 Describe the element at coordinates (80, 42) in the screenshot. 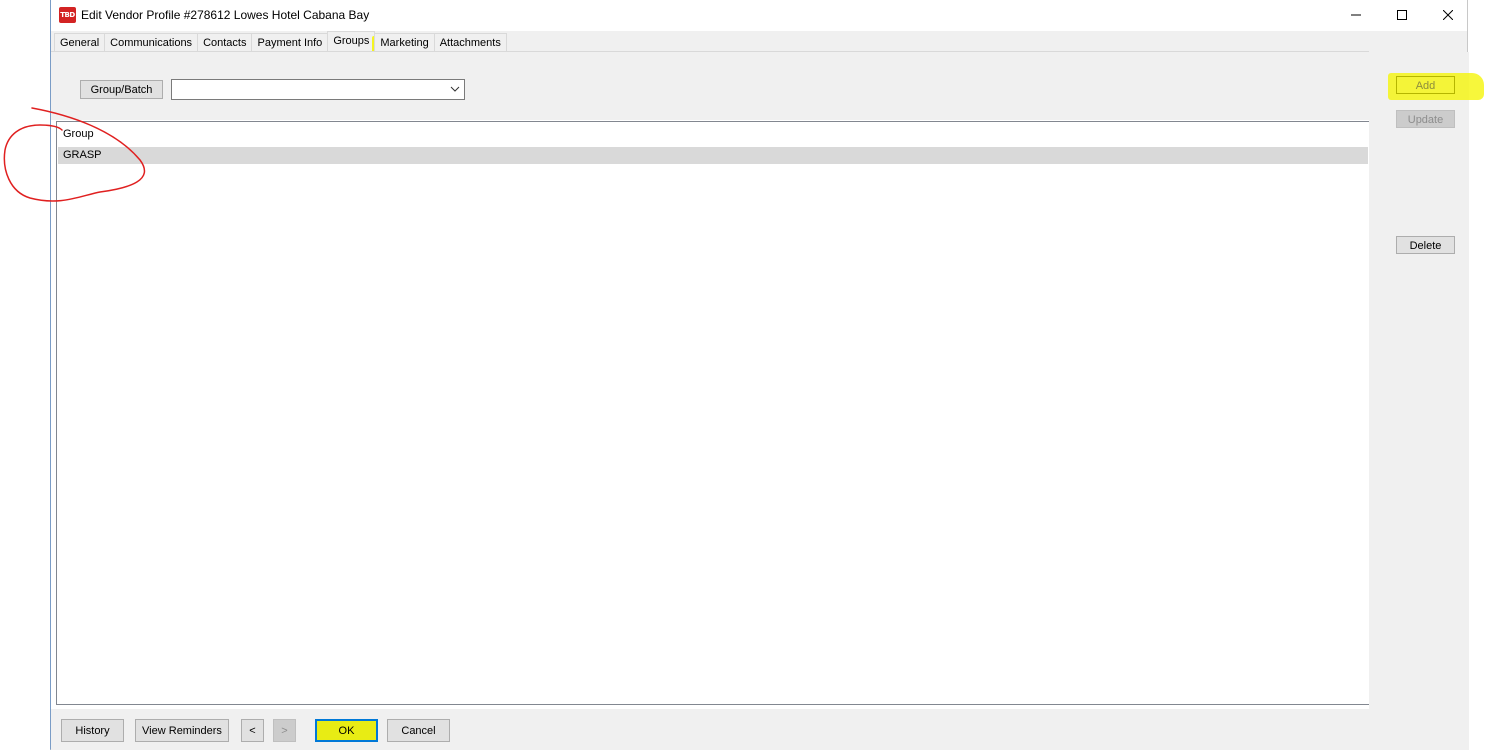

I see `tab-general: General` at that location.